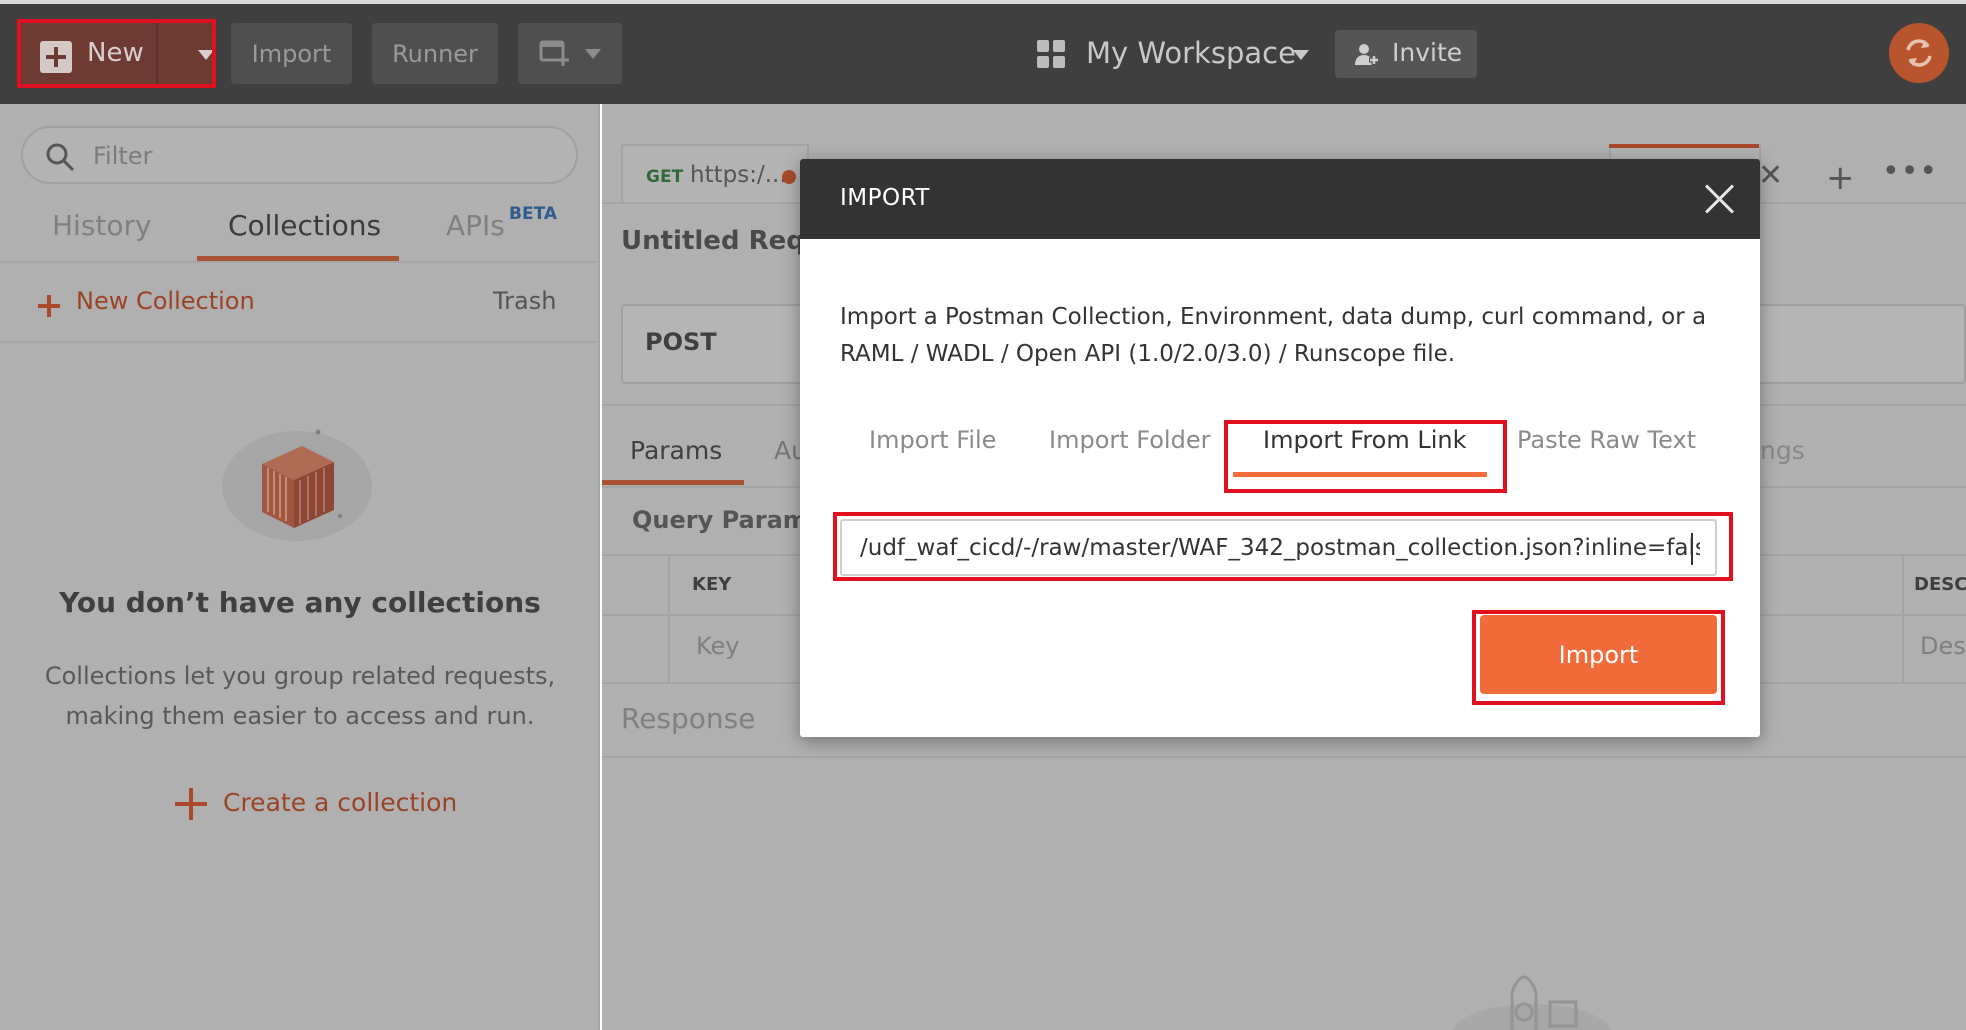  I want to click on create-collection-label: Create a collection, so click(340, 802).